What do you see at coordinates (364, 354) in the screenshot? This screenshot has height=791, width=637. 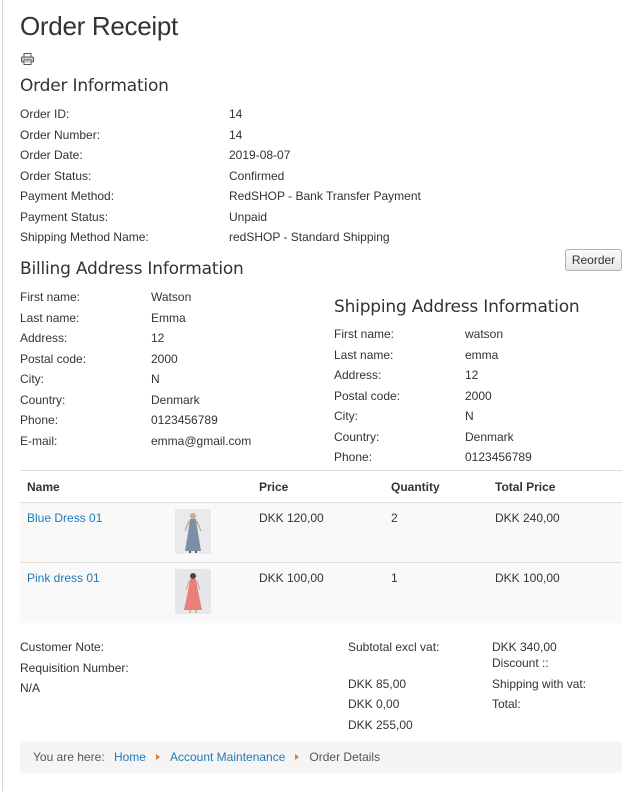 I see `shipping-last-name-label: Last name:` at bounding box center [364, 354].